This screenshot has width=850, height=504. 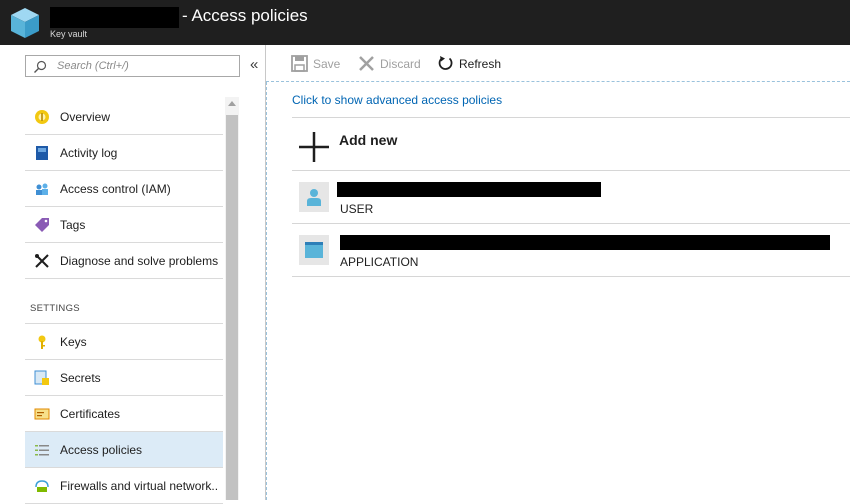 I want to click on policy-row-user: USER, so click(x=571, y=196).